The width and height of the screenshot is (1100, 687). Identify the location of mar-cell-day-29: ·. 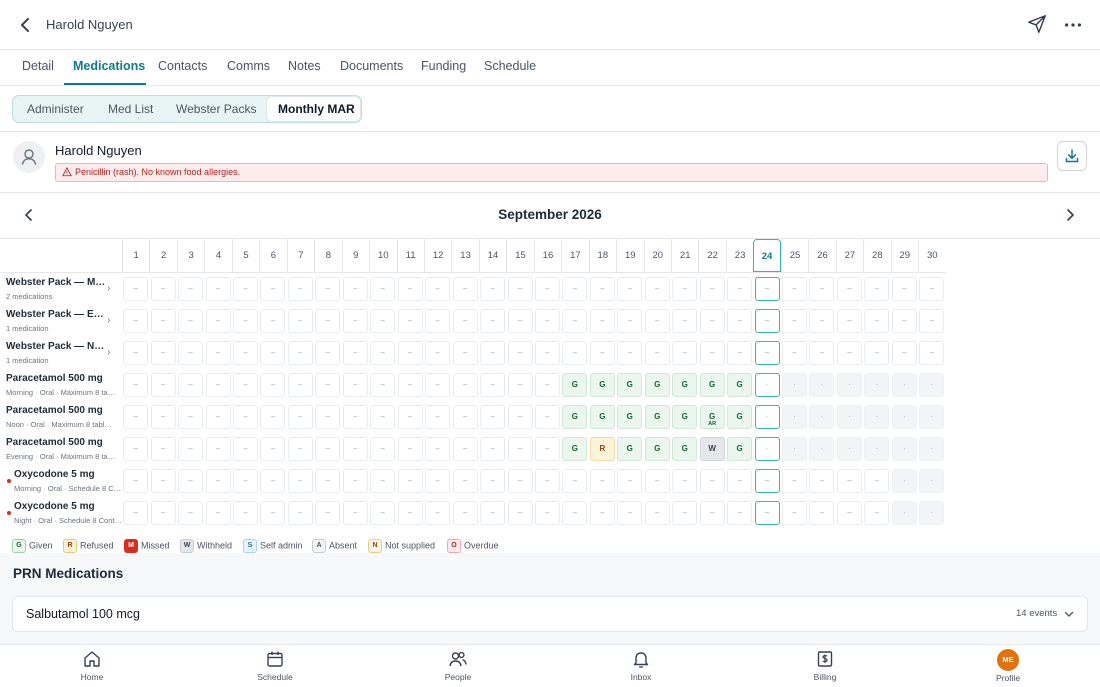
(904, 417).